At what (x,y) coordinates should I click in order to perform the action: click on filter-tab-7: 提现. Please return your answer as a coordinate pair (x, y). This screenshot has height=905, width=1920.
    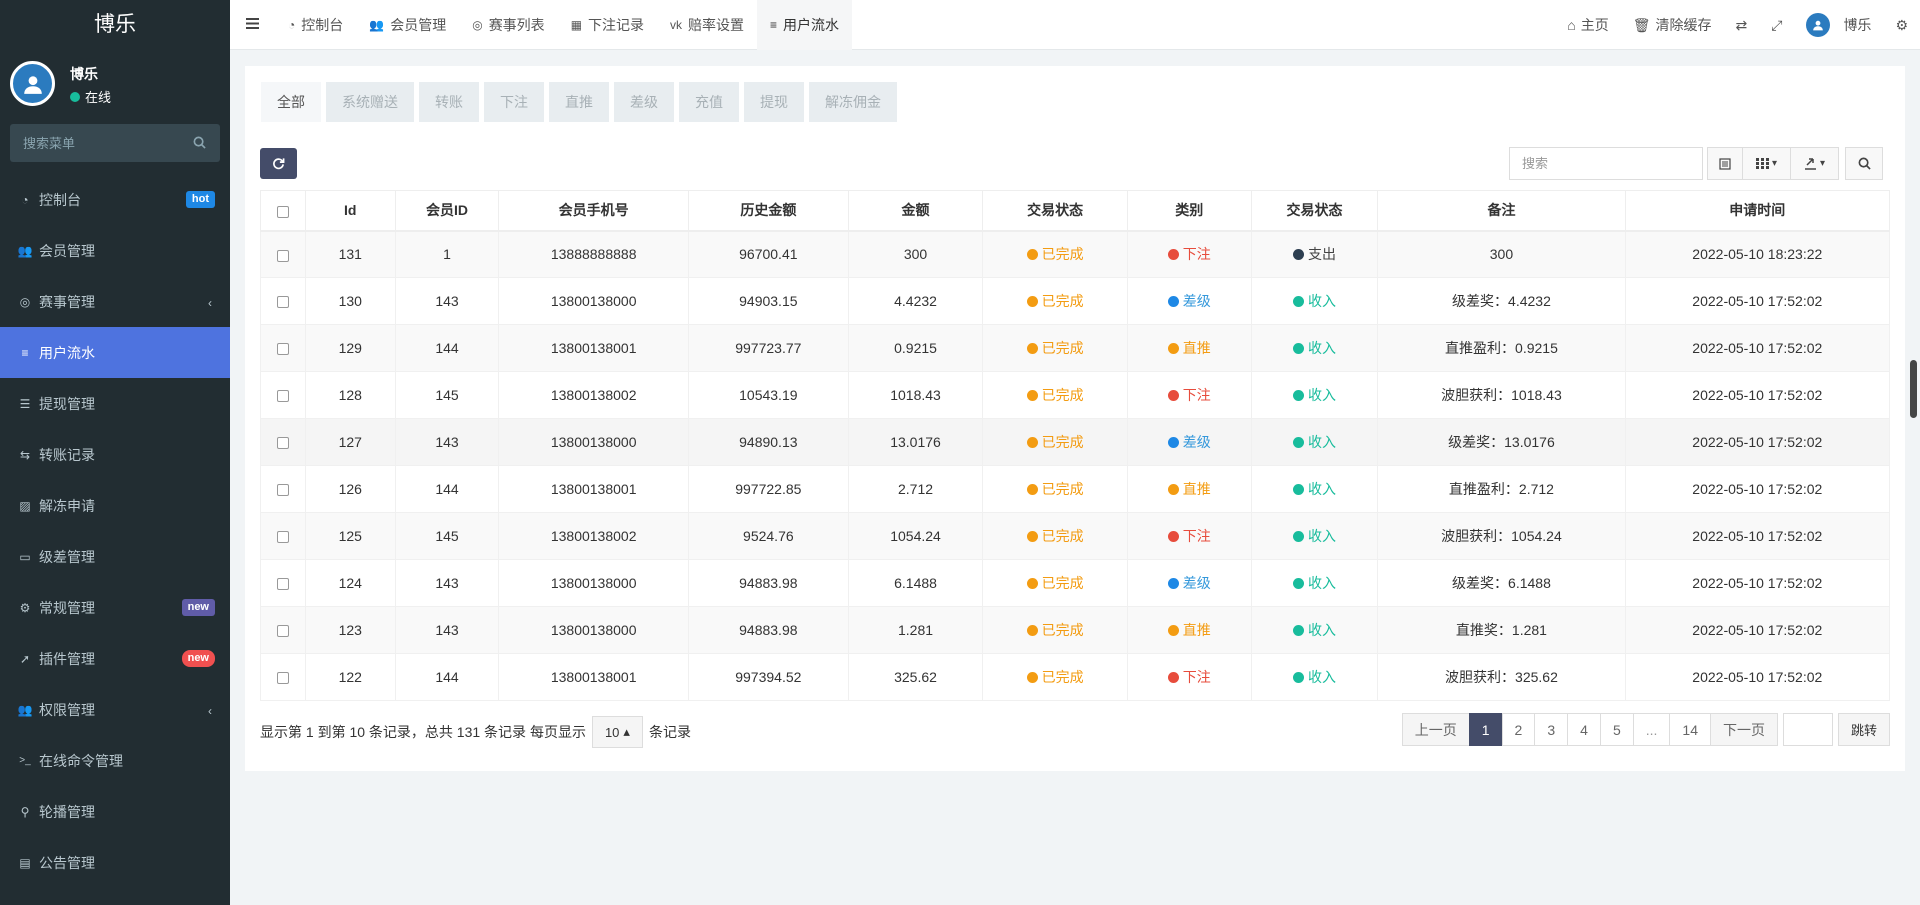
    Looking at the image, I should click on (774, 102).